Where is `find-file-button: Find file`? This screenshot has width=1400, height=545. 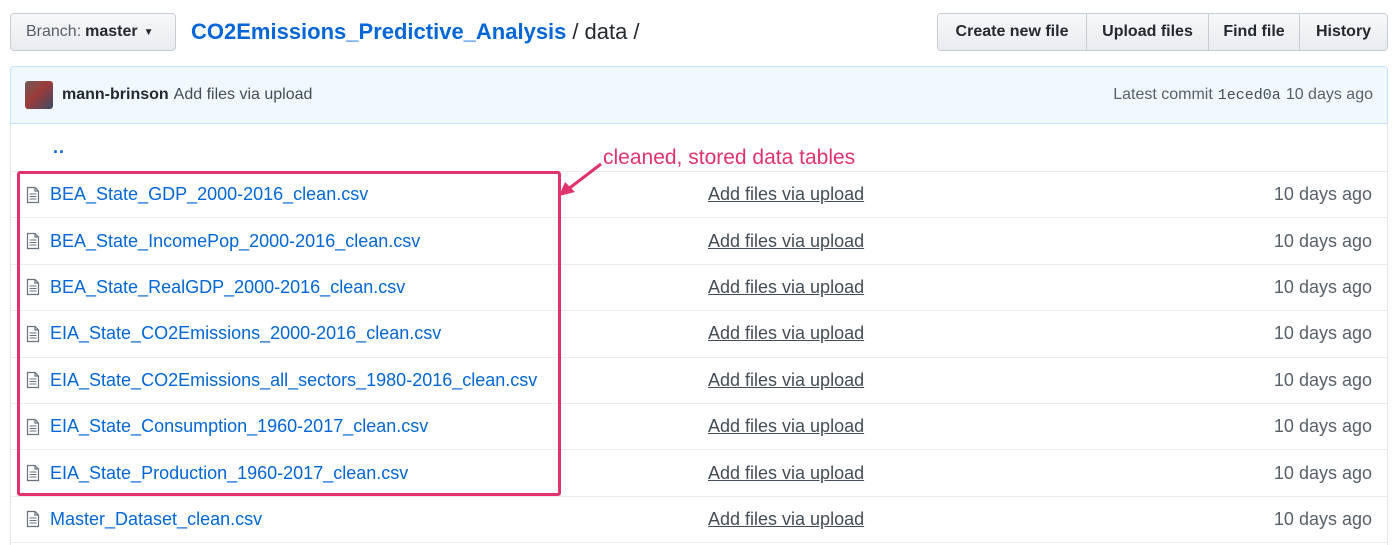
find-file-button: Find file is located at coordinates (1253, 32).